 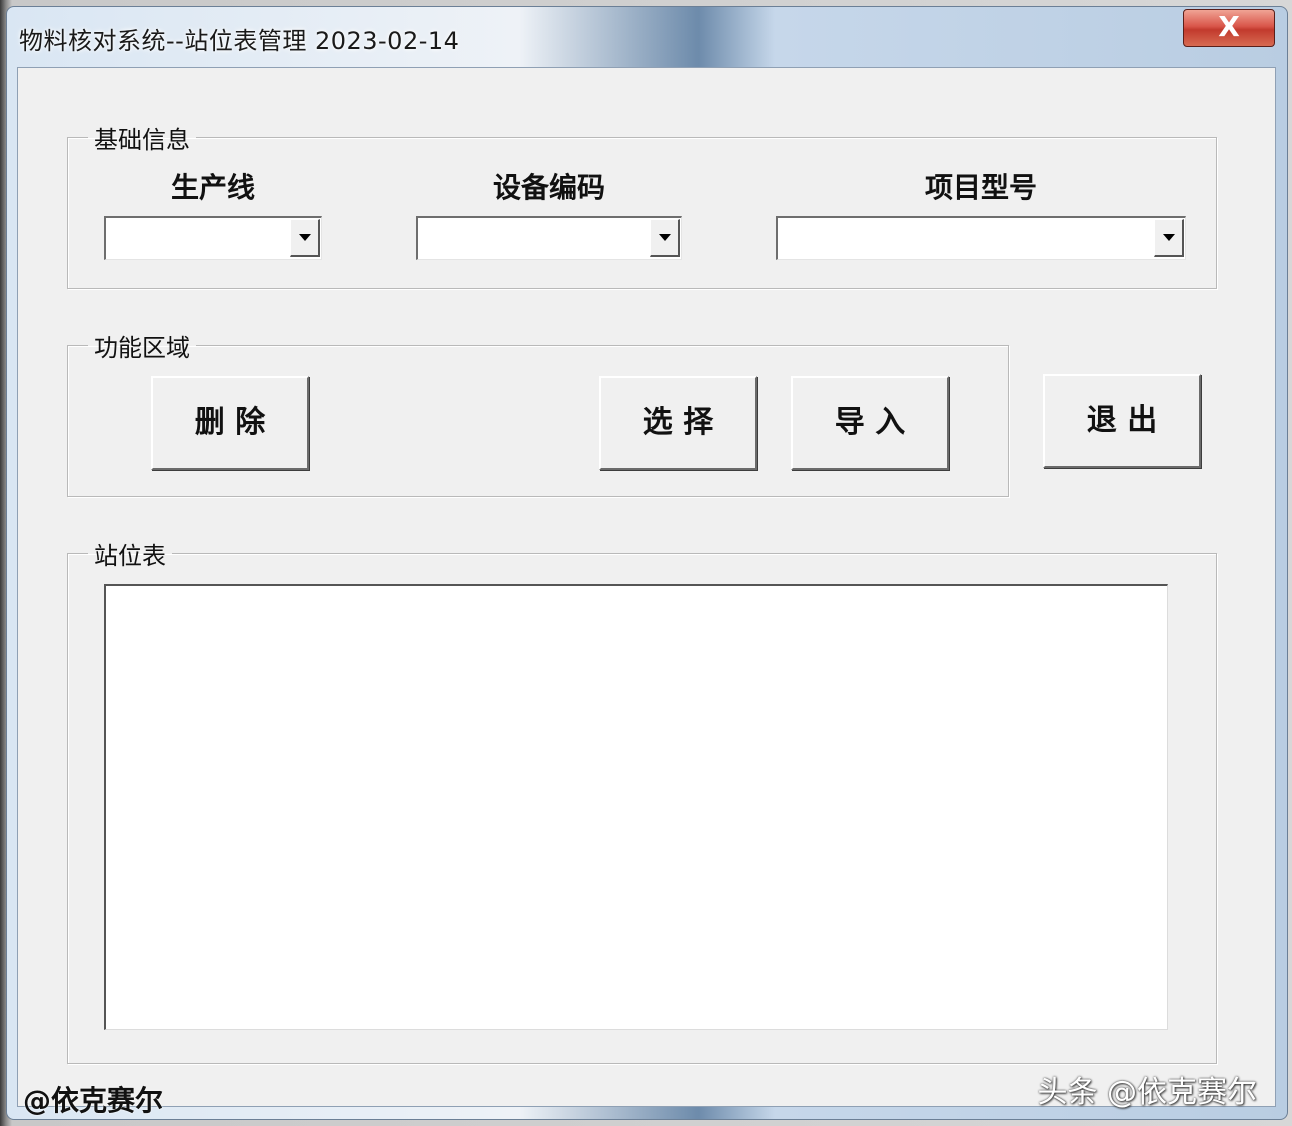 What do you see at coordinates (1147, 1092) in the screenshot?
I see `watermark-right: 头条 @依克赛尔` at bounding box center [1147, 1092].